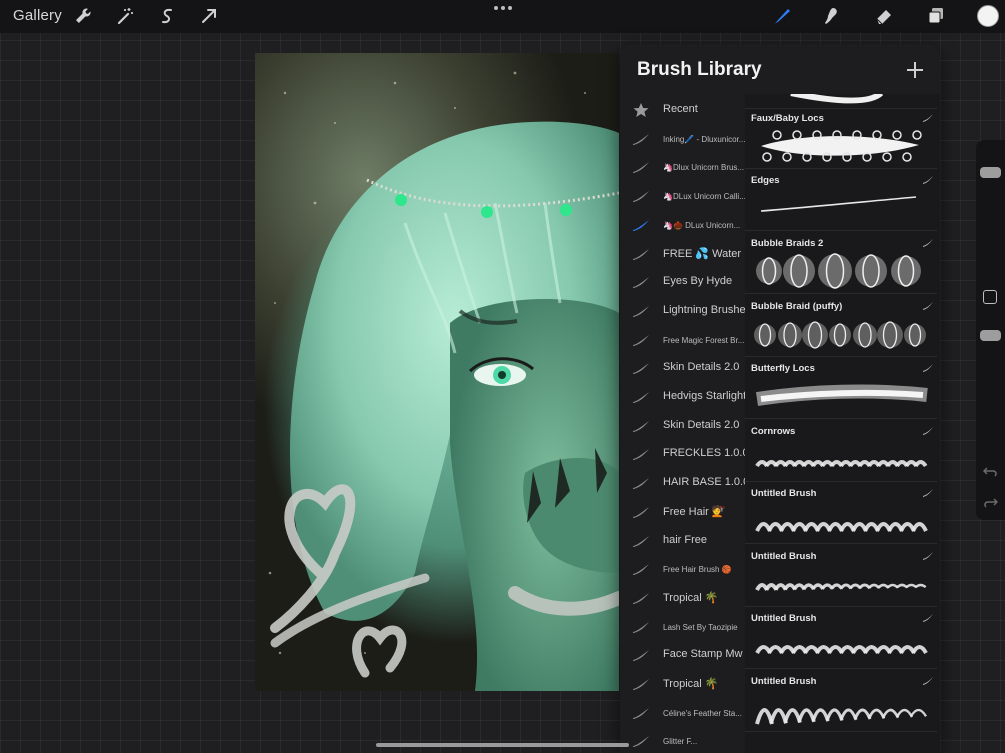 The height and width of the screenshot is (753, 1005). What do you see at coordinates (841, 452) in the screenshot?
I see `brush-item: Cornrows` at bounding box center [841, 452].